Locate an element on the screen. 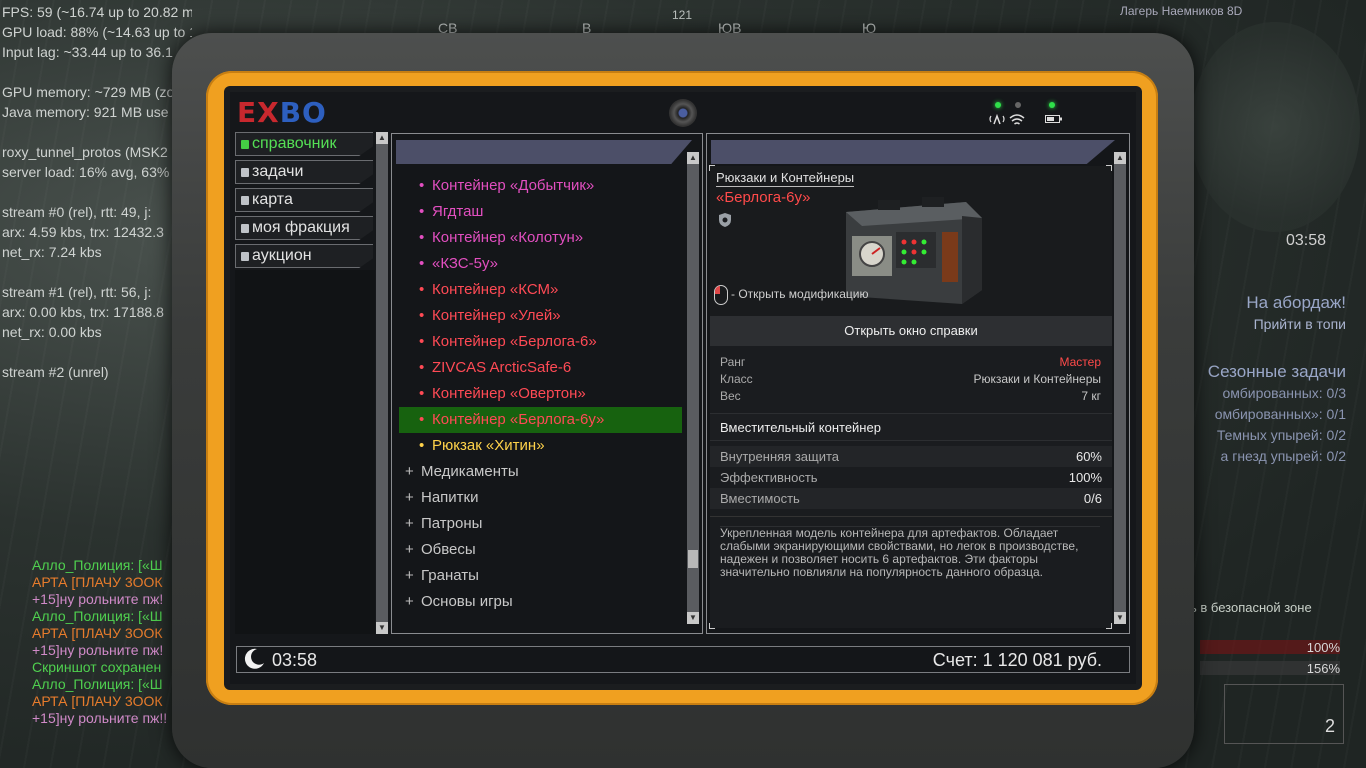  list-item: • Контейнер «Колотун» is located at coordinates (540, 238).